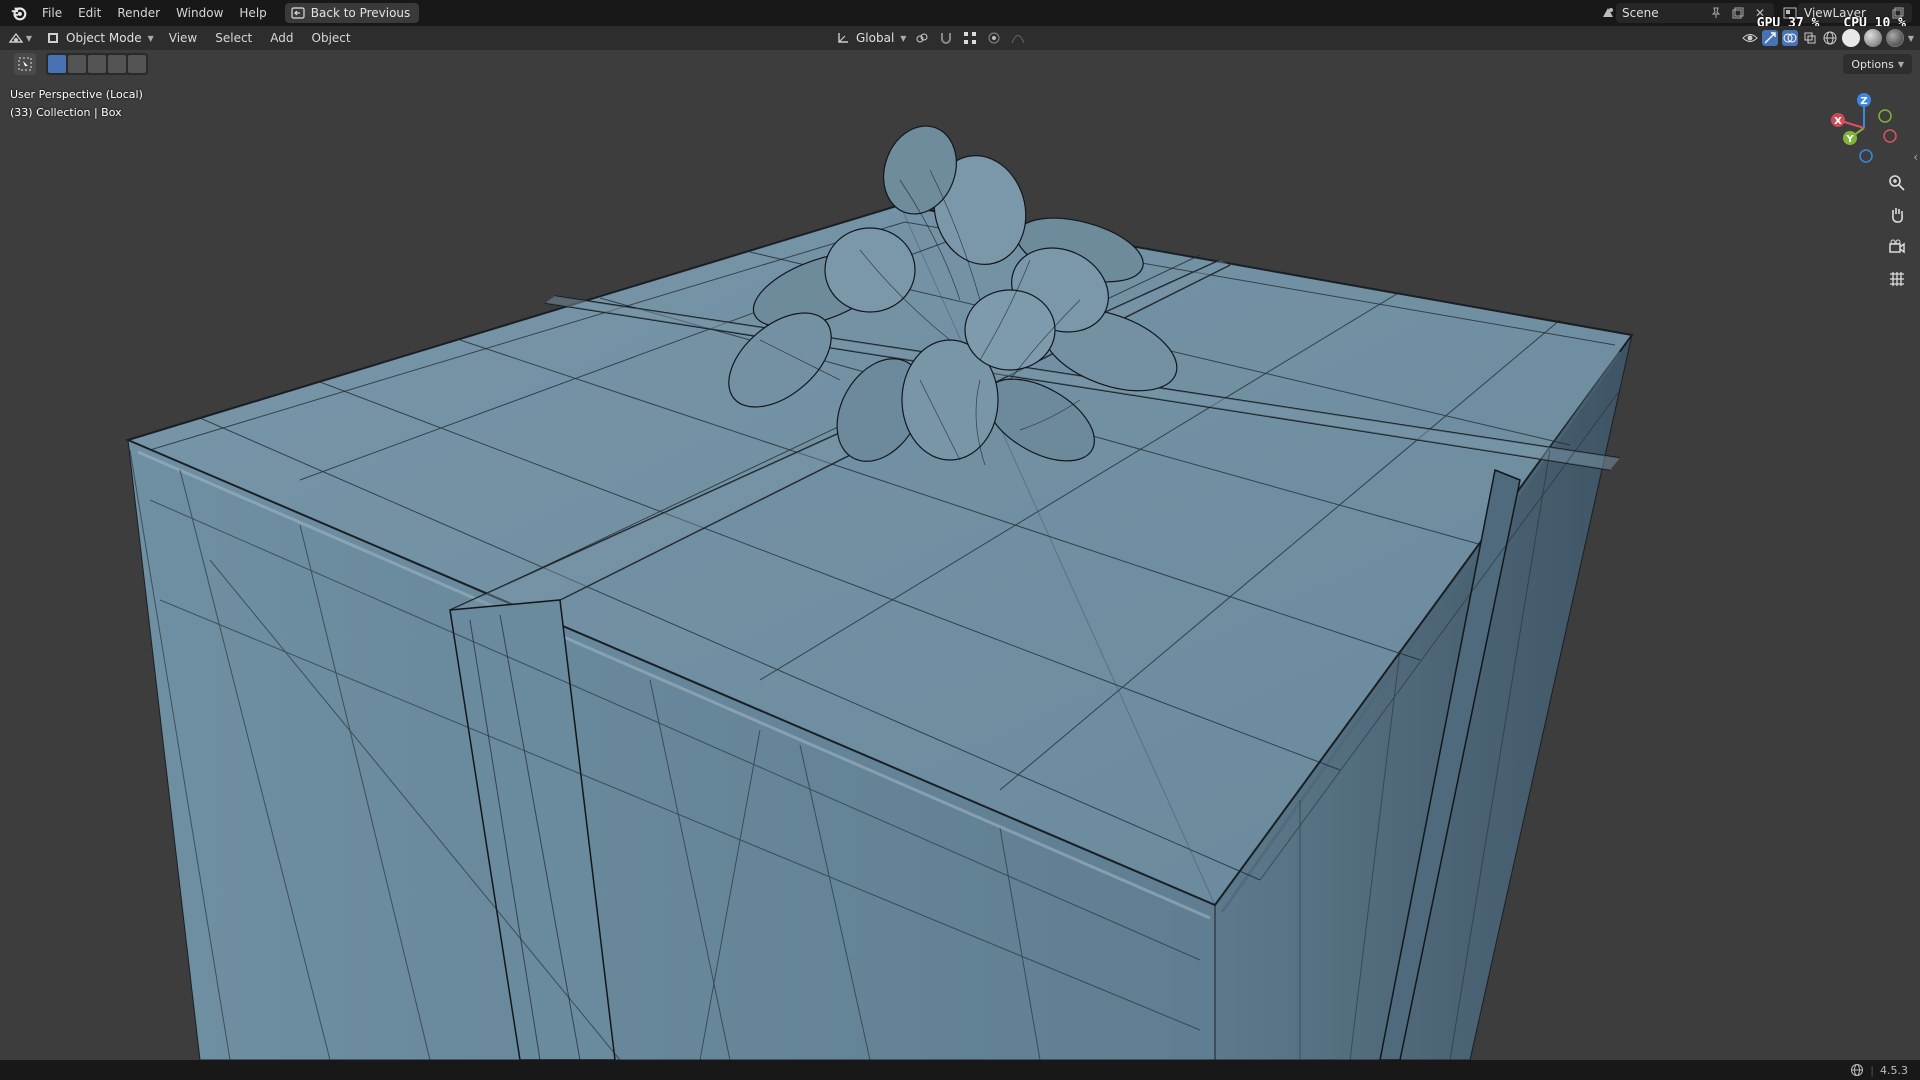 The width and height of the screenshot is (1920, 1080). I want to click on overlays-toggle-icon, so click(1789, 38).